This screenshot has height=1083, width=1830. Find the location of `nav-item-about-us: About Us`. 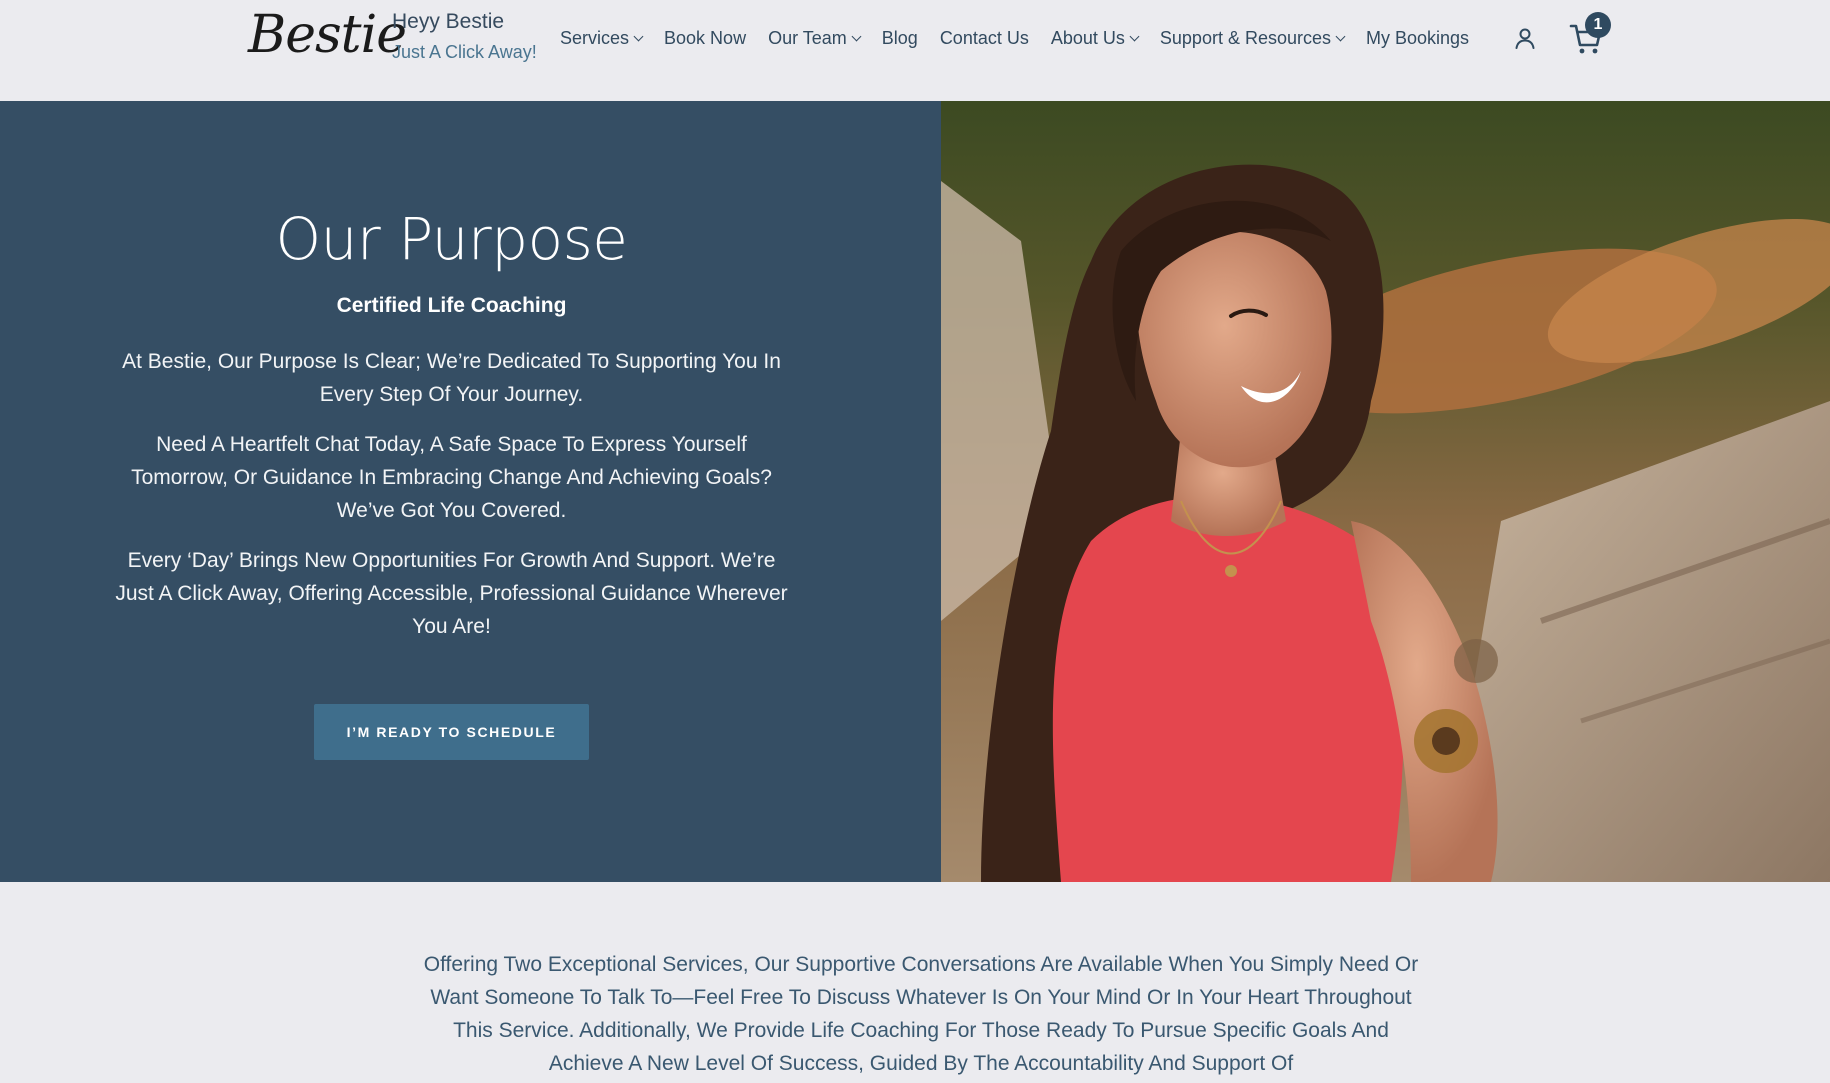

nav-item-about-us: About Us is located at coordinates (1095, 38).